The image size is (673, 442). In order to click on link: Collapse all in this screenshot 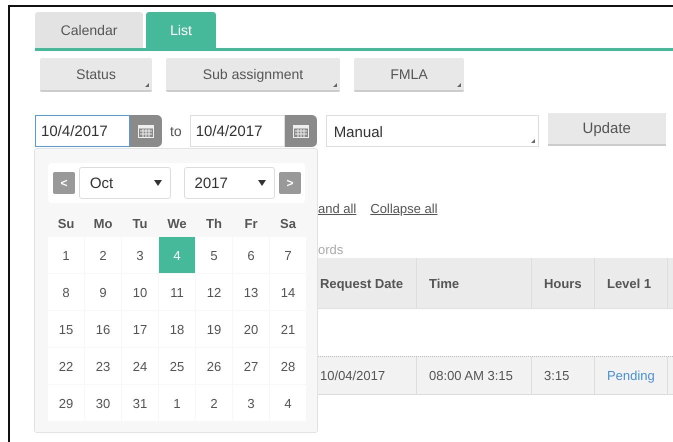, I will do `click(404, 208)`.